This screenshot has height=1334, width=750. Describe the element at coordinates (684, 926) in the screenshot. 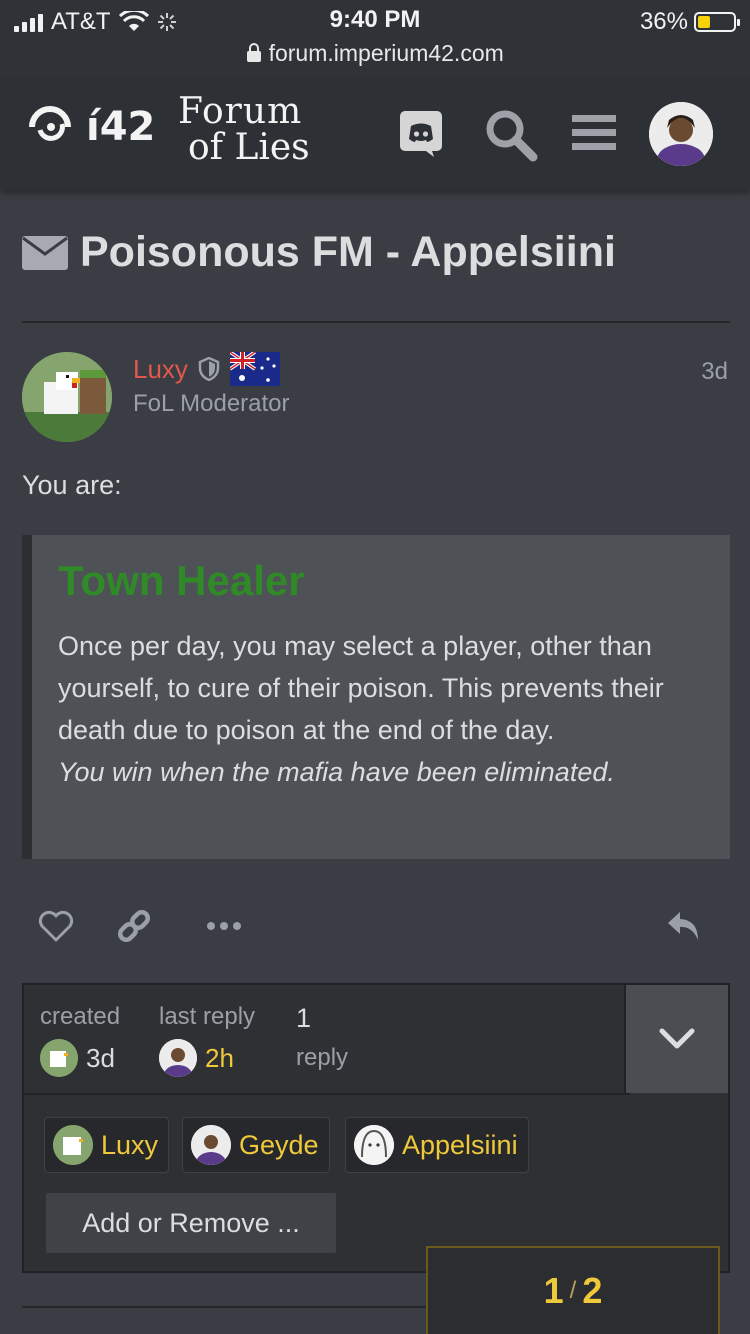

I see `reply-arrow-icon` at that location.